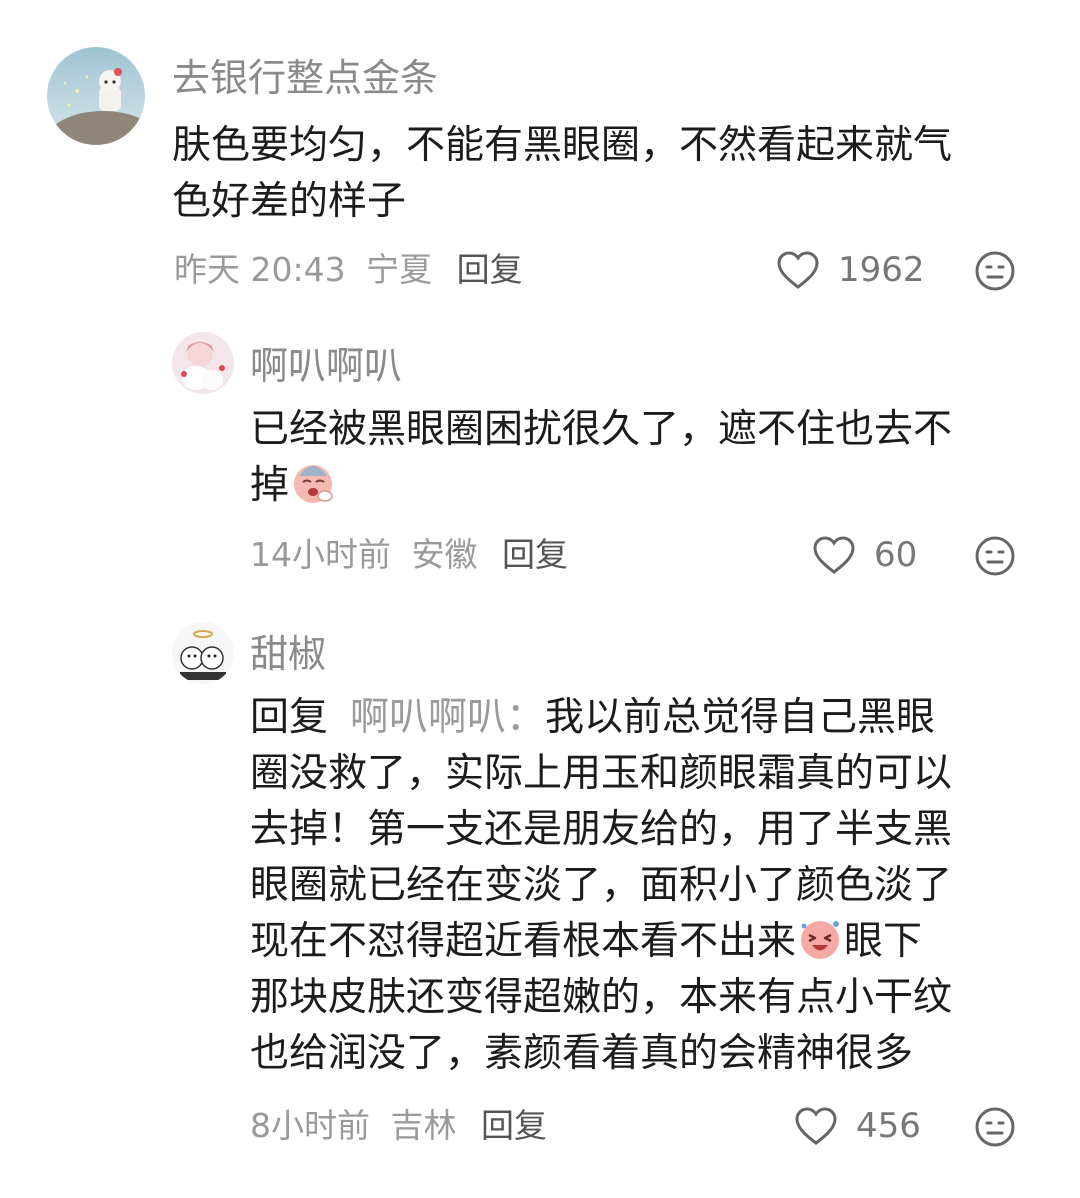 This screenshot has width=1080, height=1198. Describe the element at coordinates (562, 174) in the screenshot. I see `comment-text: 肤色要均匀，不能有黑眼圈，不然看起来就气 色好差的样子` at that location.